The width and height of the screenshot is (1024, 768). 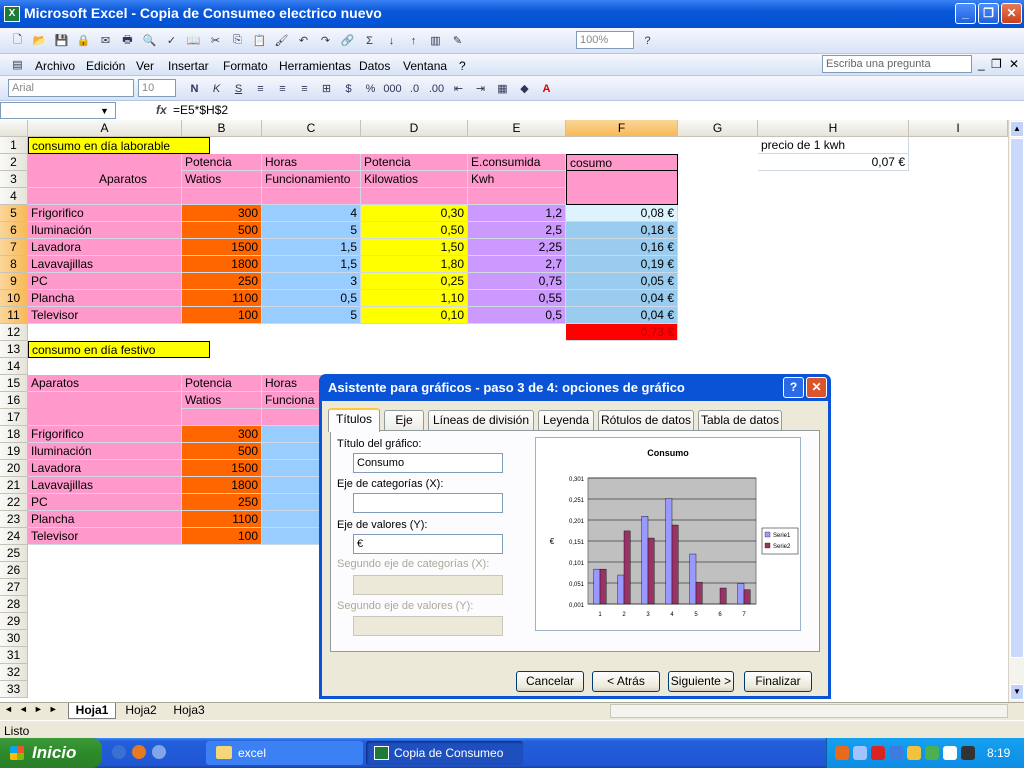 What do you see at coordinates (325, 40) in the screenshot?
I see `redo-icon: ↷` at bounding box center [325, 40].